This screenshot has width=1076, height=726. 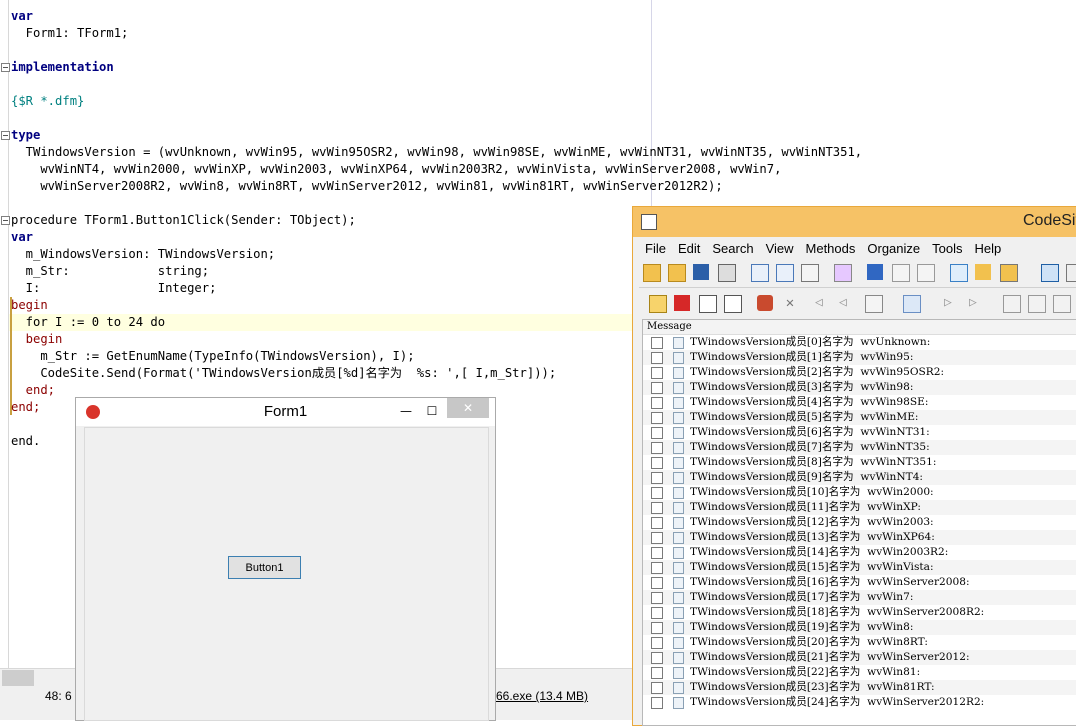 I want to click on menu-search: Search, so click(x=732, y=249).